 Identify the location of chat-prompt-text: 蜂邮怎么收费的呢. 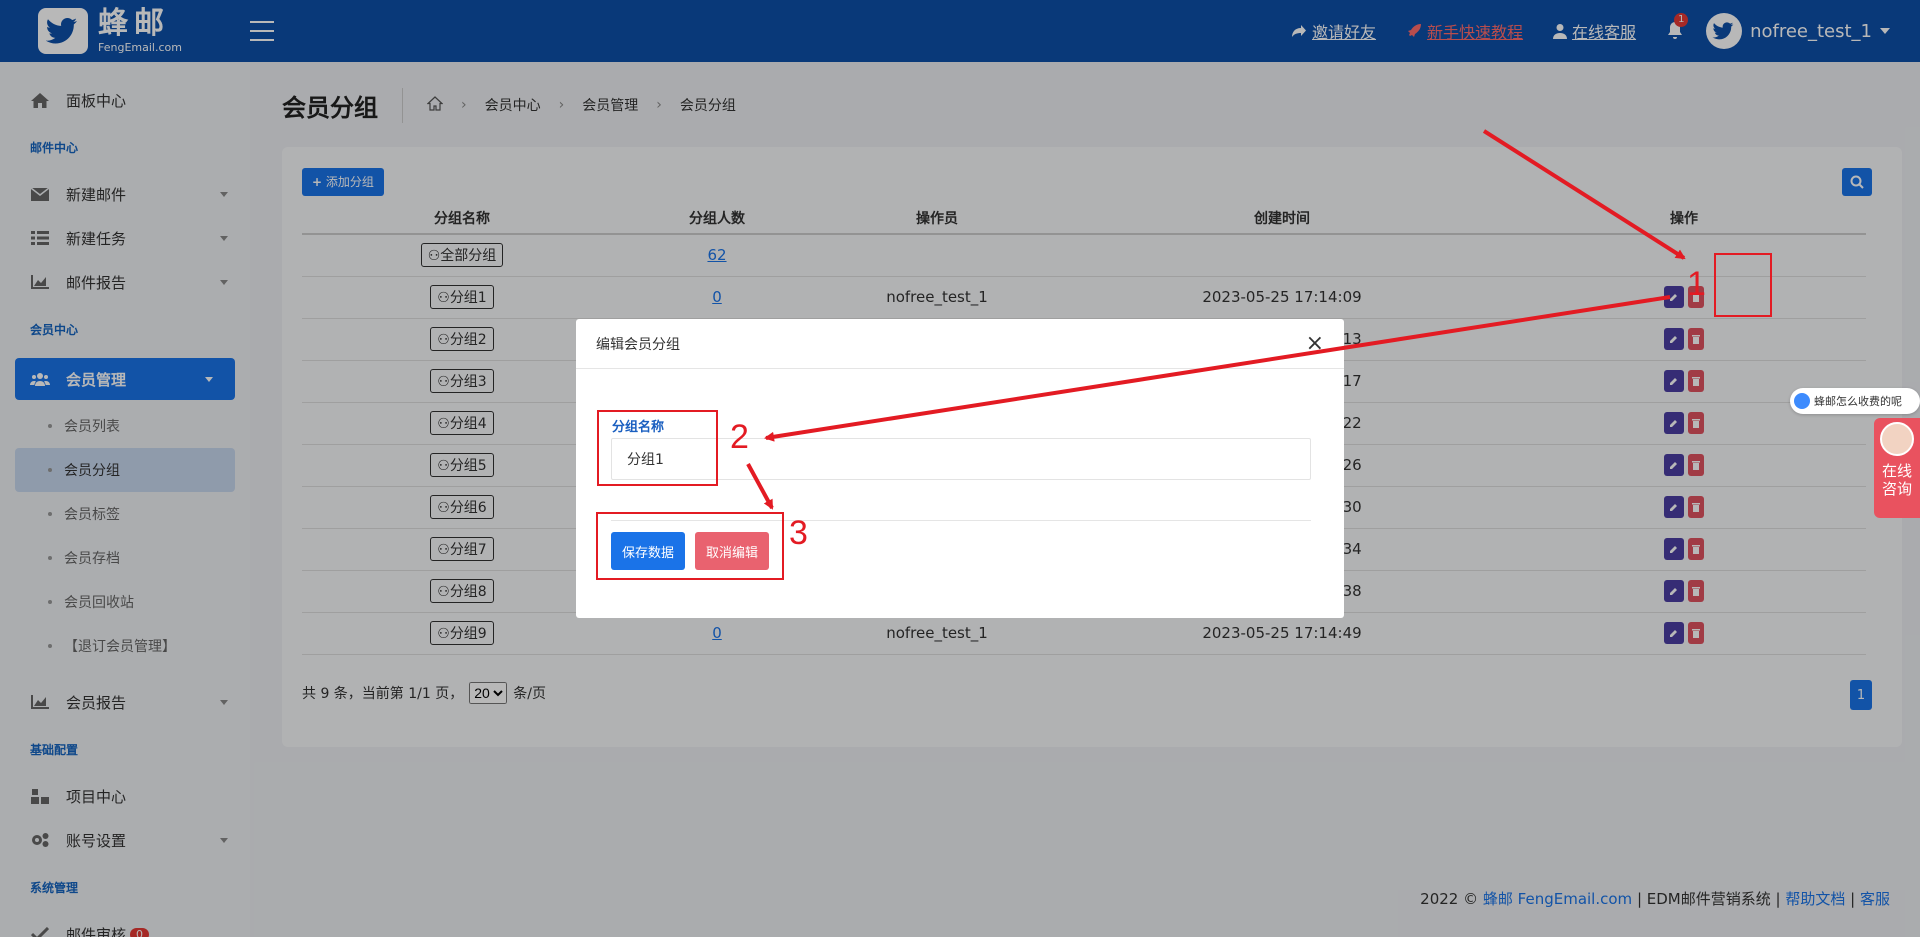
(1858, 401).